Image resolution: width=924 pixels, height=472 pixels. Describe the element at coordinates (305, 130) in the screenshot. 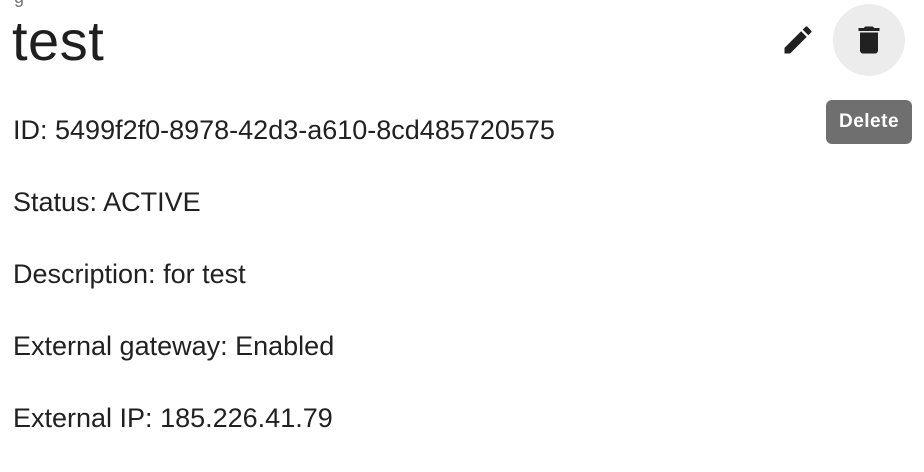

I see `detail-value: 5499f2f0-8978-42d3-a610-8cd485720575` at that location.